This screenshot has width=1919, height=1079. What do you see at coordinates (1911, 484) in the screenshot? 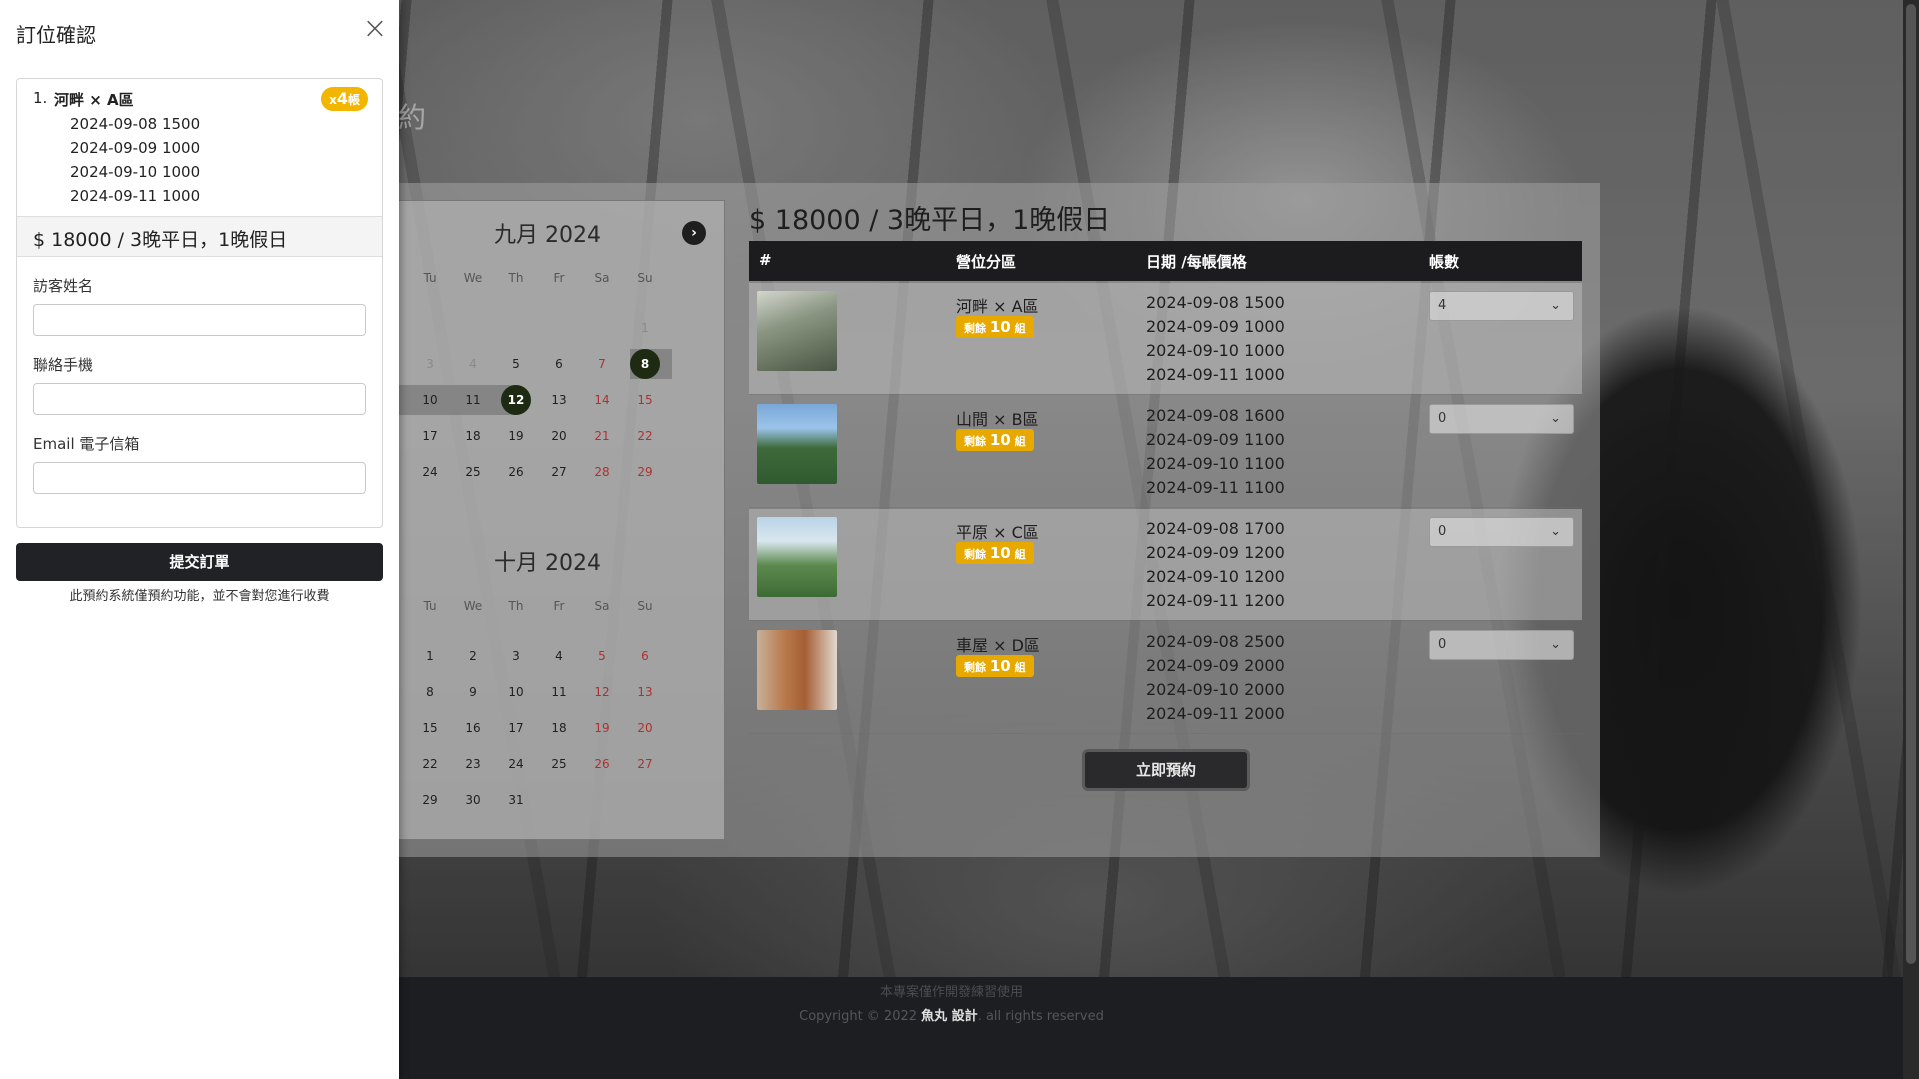
I see `scrollbar-thumb` at bounding box center [1911, 484].